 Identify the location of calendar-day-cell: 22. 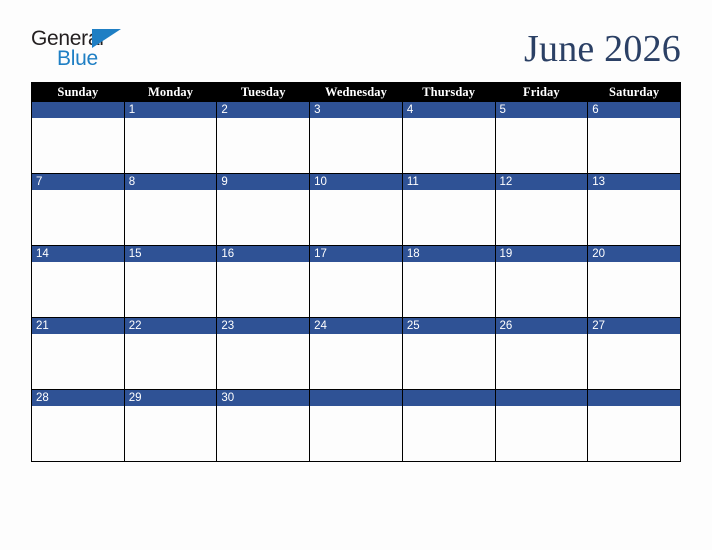
(170, 353).